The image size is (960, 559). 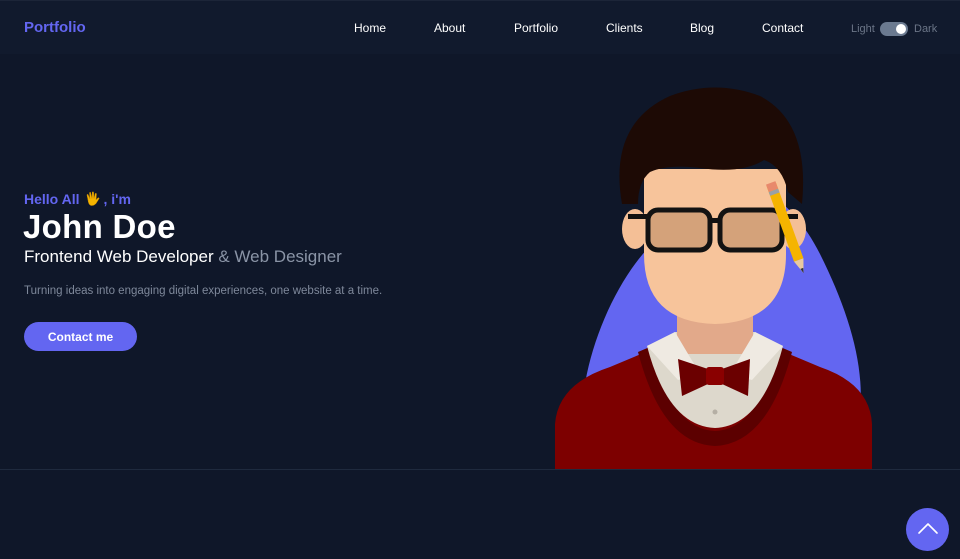 I want to click on role-secondary: & Web Designer, so click(x=280, y=256).